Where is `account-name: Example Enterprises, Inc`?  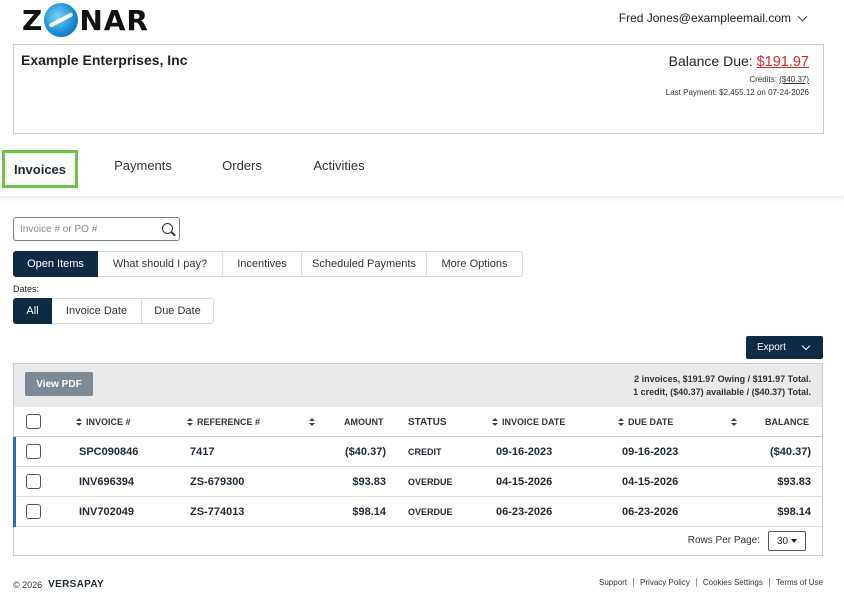 account-name: Example Enterprises, Inc is located at coordinates (104, 60).